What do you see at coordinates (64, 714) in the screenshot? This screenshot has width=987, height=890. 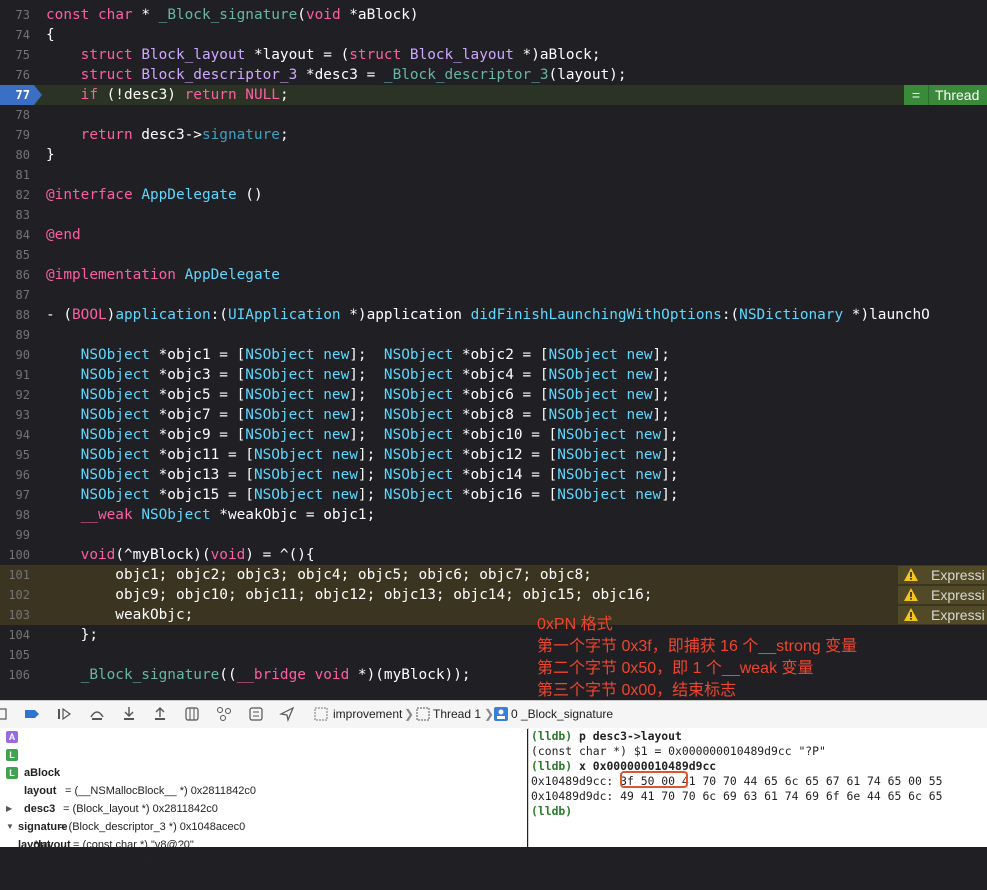 I see `continue-icon` at bounding box center [64, 714].